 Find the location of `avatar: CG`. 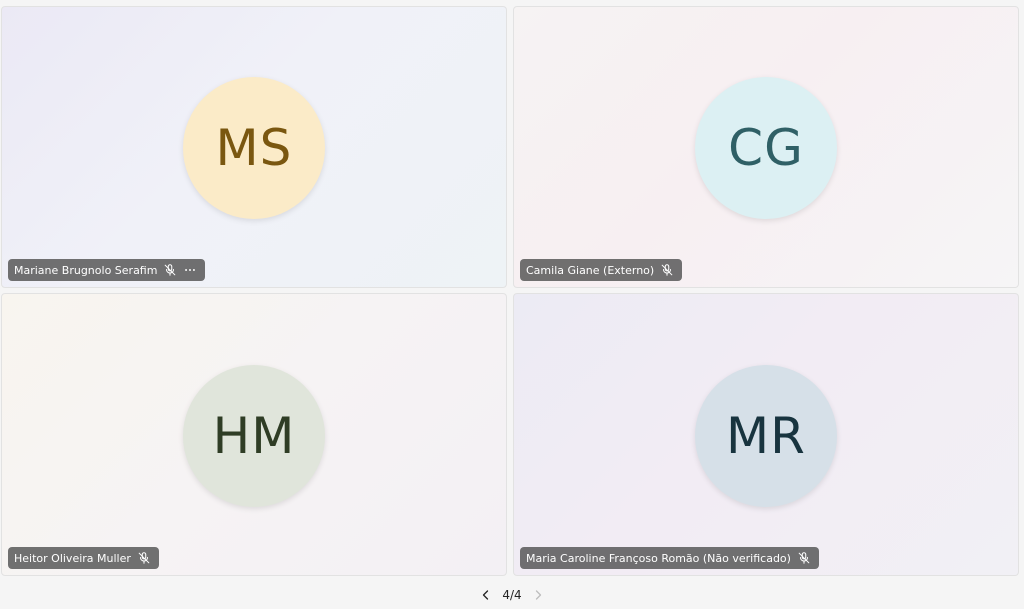

avatar: CG is located at coordinates (766, 148).